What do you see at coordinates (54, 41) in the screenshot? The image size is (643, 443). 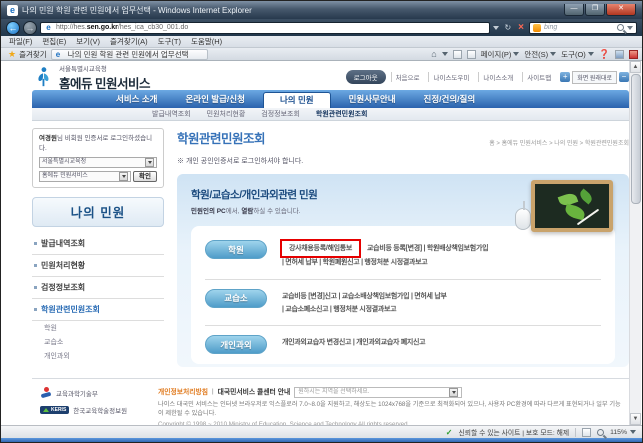 I see `menu-edit: 편집(E)` at bounding box center [54, 41].